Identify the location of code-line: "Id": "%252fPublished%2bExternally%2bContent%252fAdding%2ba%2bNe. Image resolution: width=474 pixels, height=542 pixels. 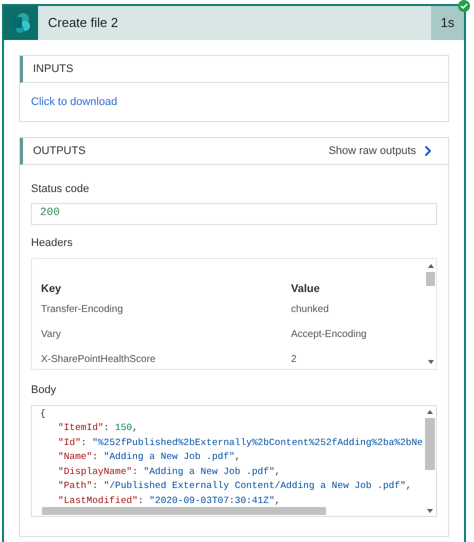
(240, 443).